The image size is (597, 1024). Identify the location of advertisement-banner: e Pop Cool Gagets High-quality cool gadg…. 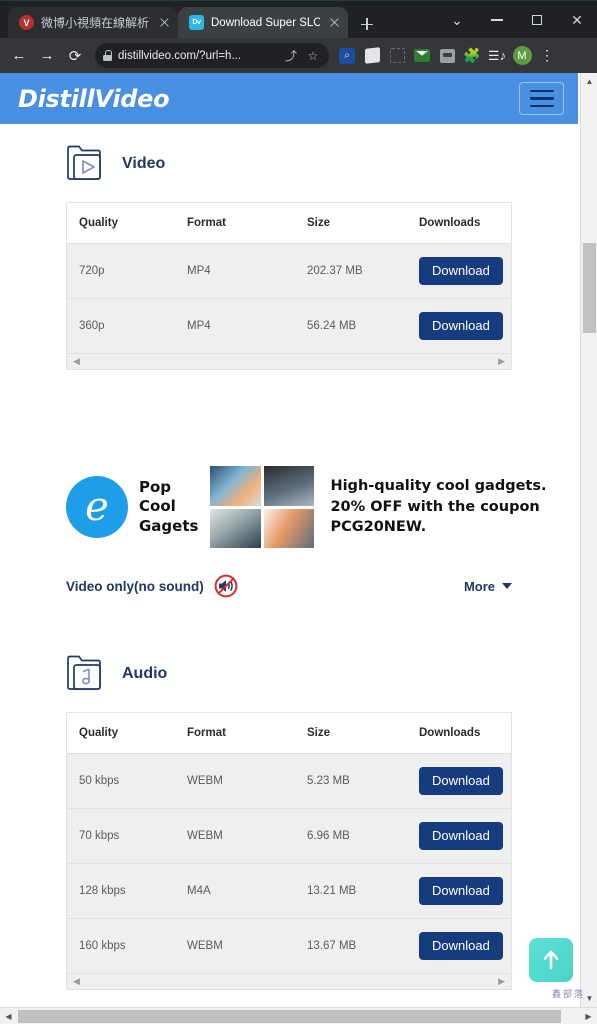
(289, 507).